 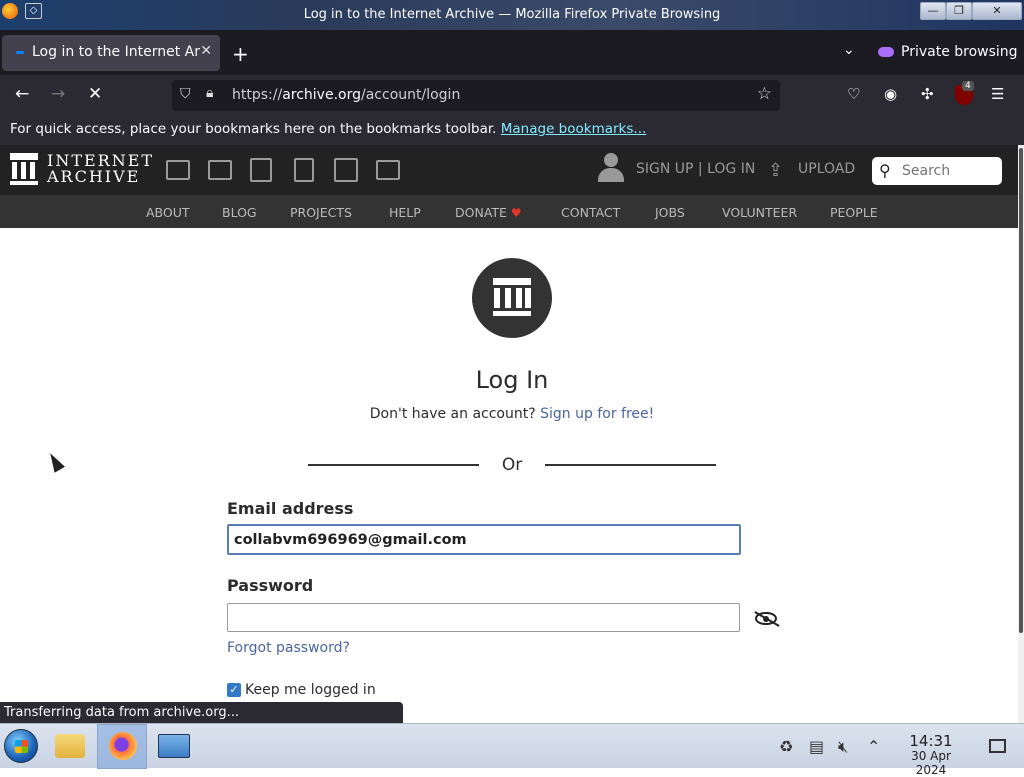 What do you see at coordinates (178, 170) in the screenshot?
I see `web-archive-icon` at bounding box center [178, 170].